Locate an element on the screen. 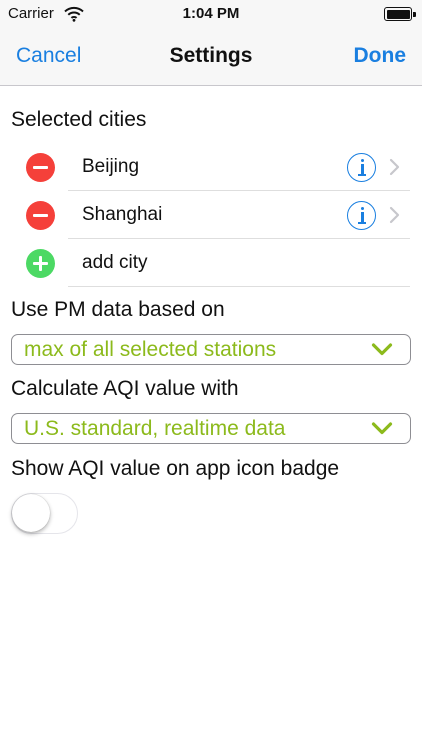  selected-cities-label: Selected cities is located at coordinates (79, 119).